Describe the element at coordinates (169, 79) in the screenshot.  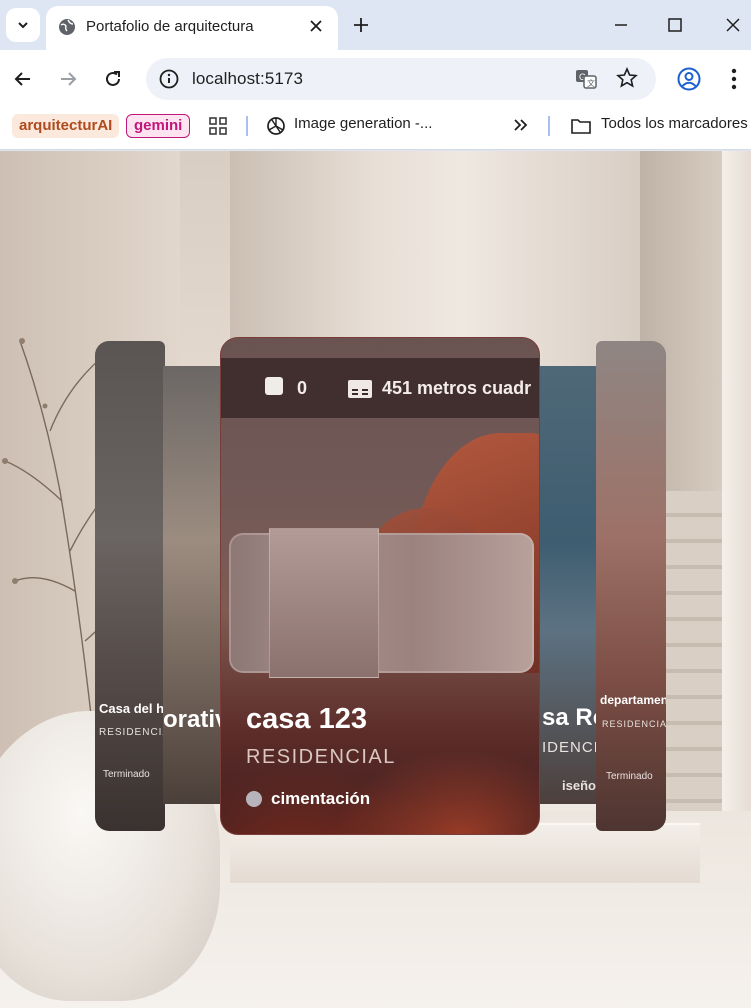
I see `site-info-icon` at that location.